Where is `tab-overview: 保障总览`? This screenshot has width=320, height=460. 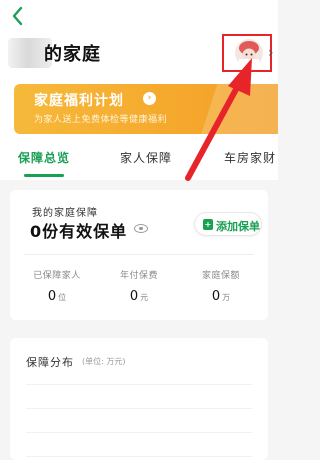
tab-overview: 保障总览 is located at coordinates (44, 157).